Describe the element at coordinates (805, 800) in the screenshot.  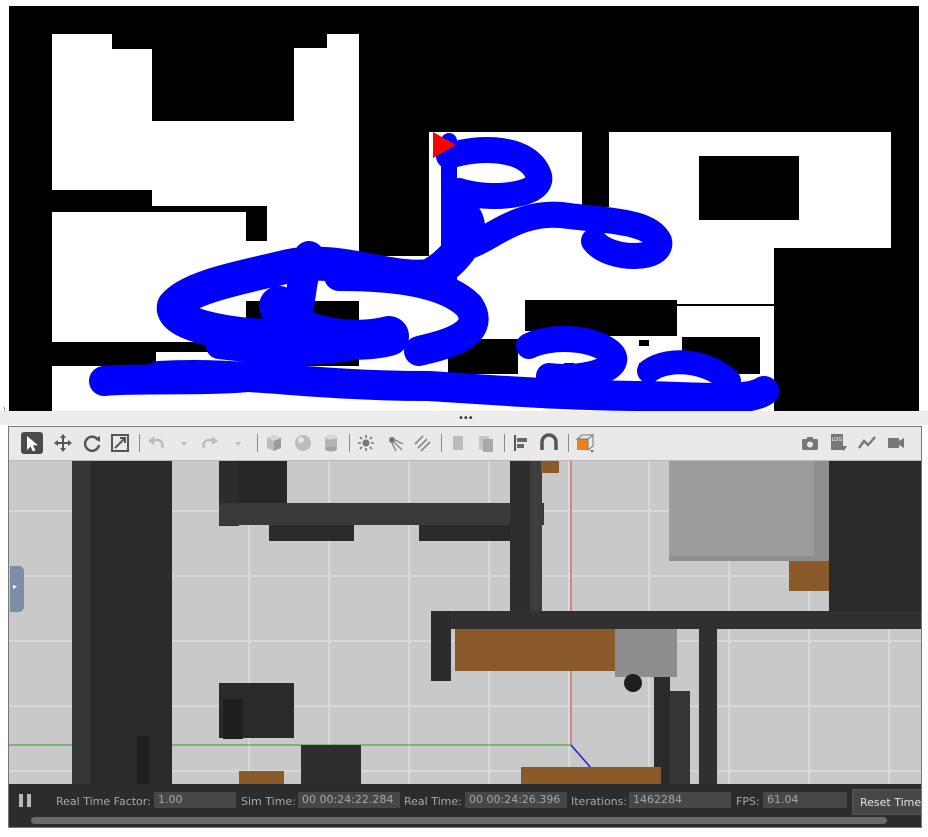
I see `fps-value: 61.04` at that location.